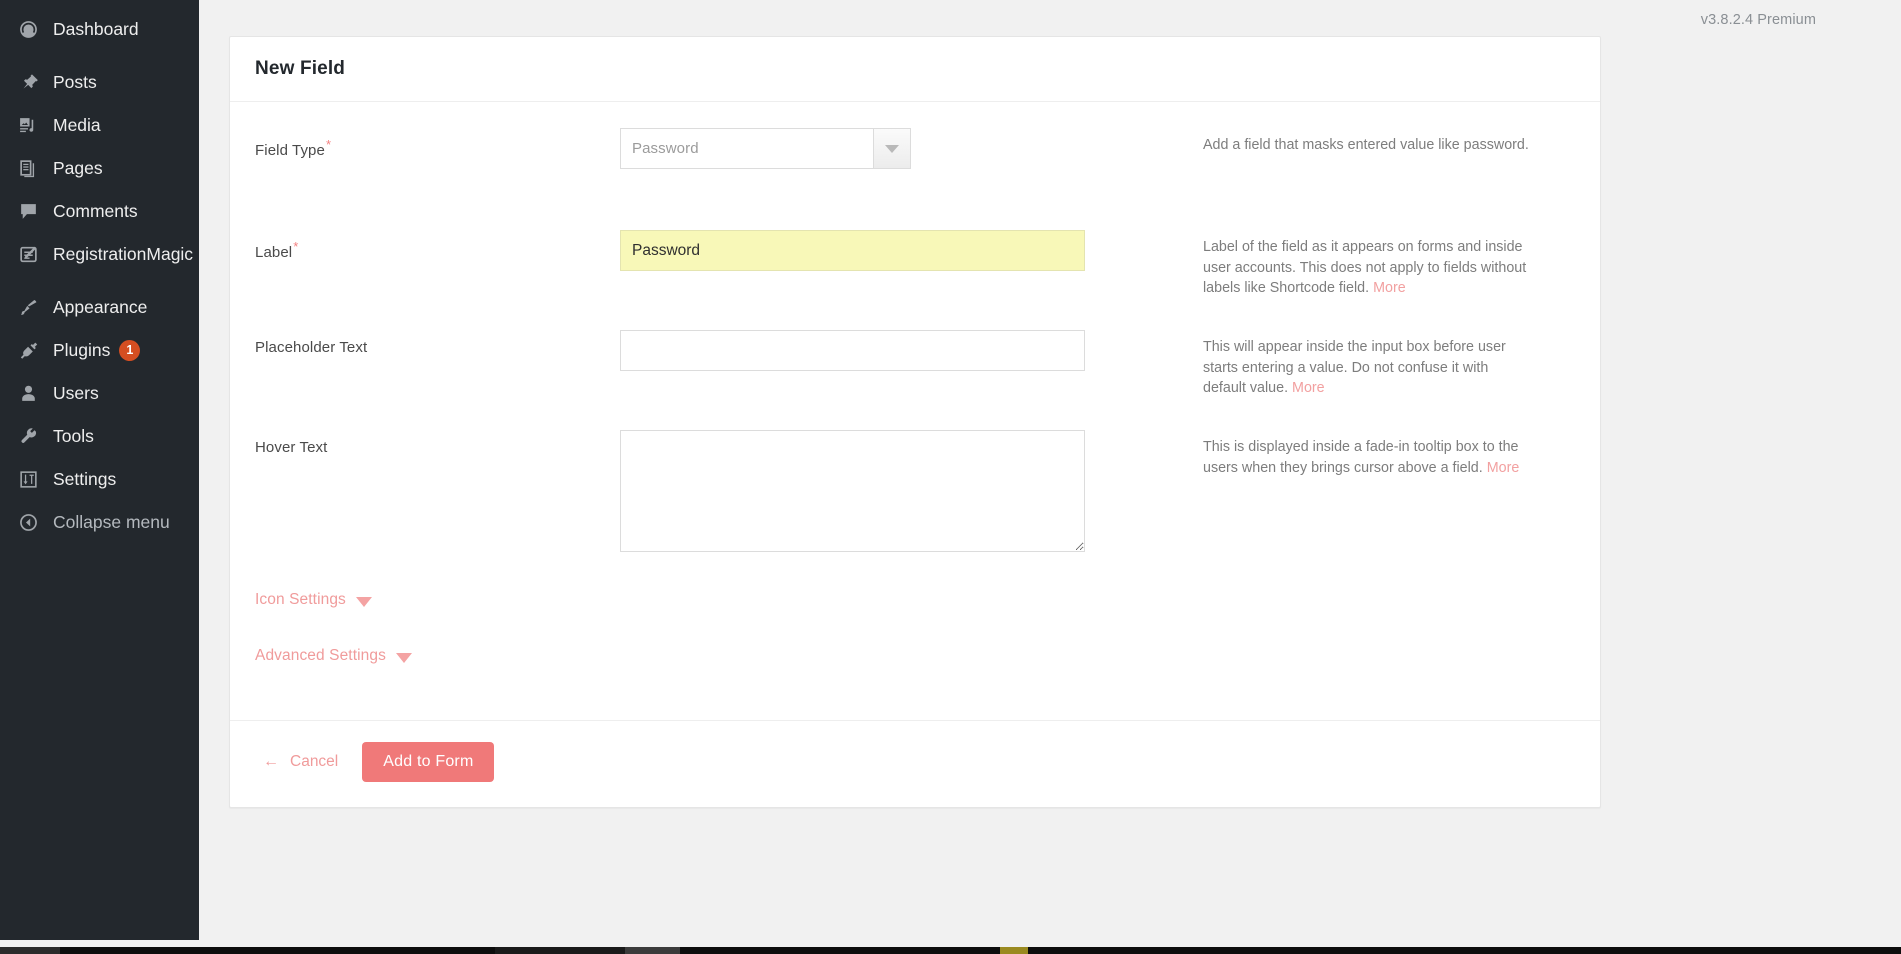 This screenshot has height=954, width=1901. What do you see at coordinates (28, 437) in the screenshot?
I see `wrench-icon` at bounding box center [28, 437].